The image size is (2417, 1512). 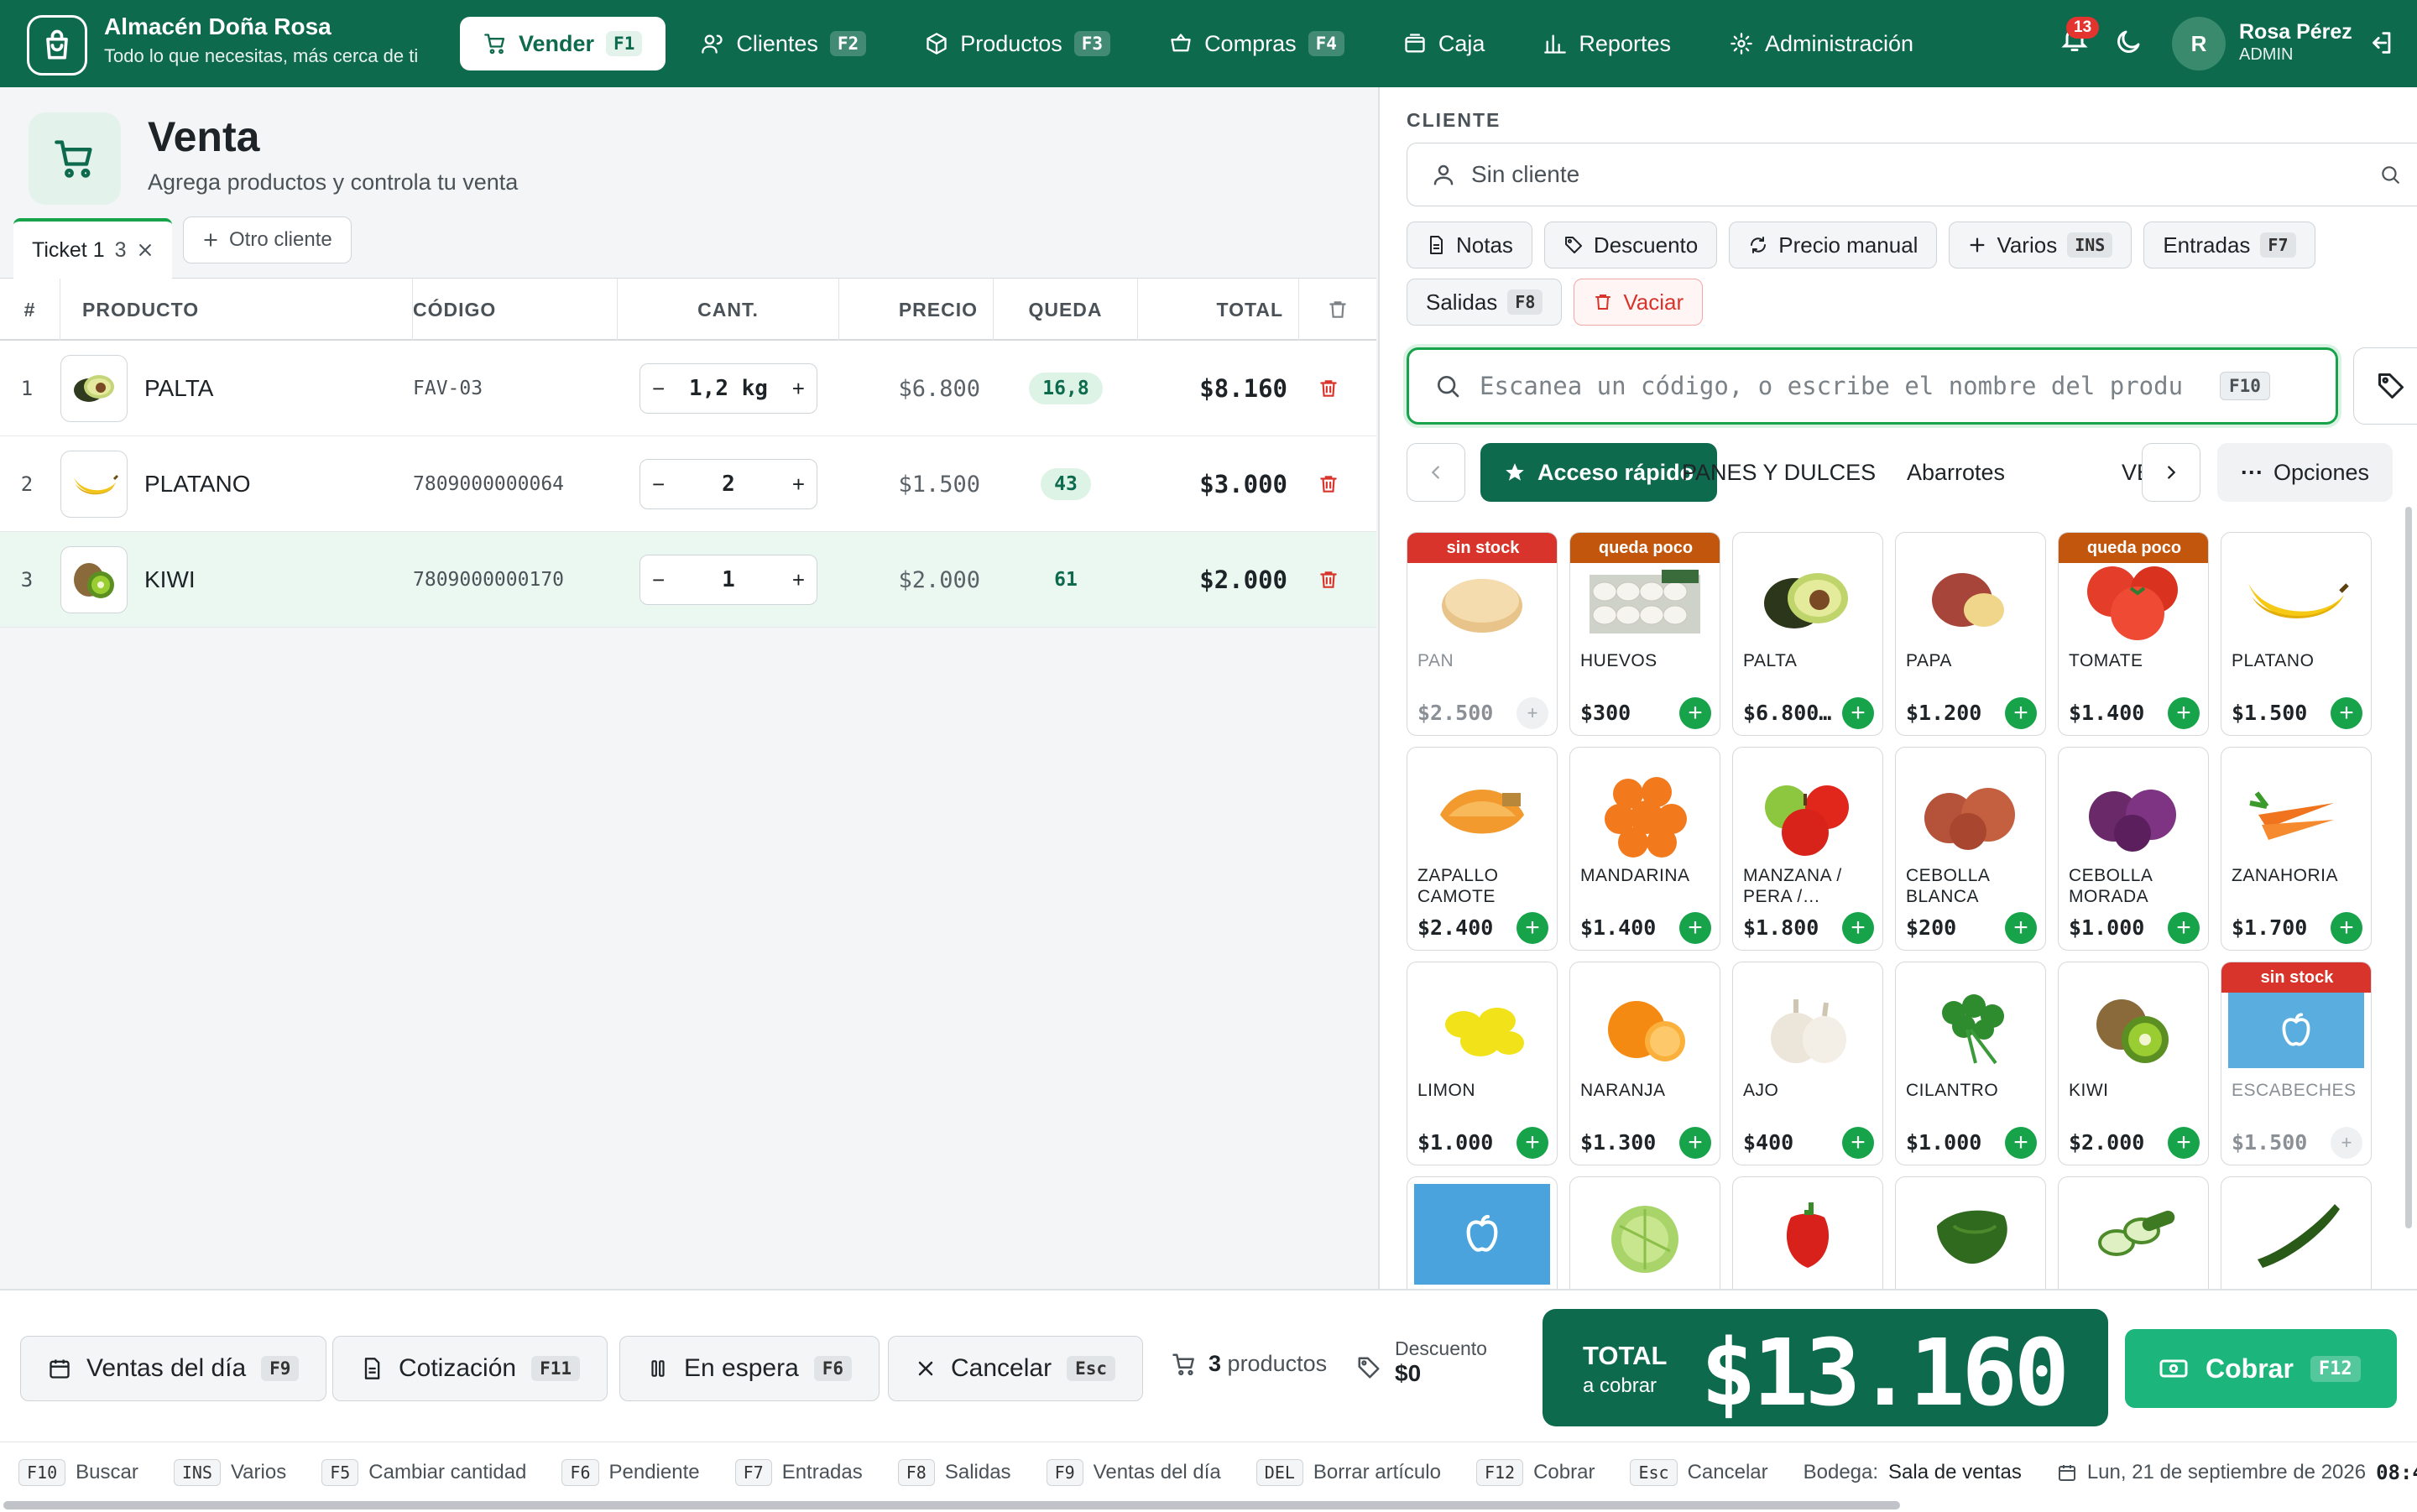 What do you see at coordinates (1444, 43) in the screenshot?
I see `nav-caja: Caja` at bounding box center [1444, 43].